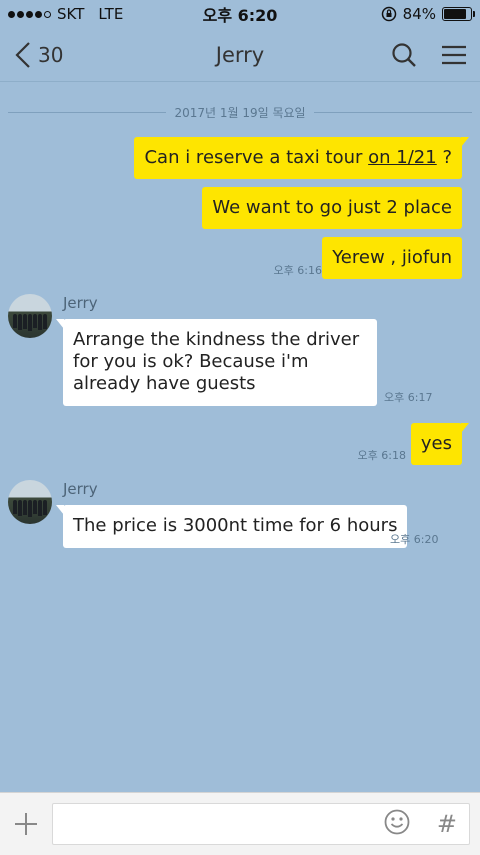 Image resolution: width=480 pixels, height=855 pixels. Describe the element at coordinates (429, 55) in the screenshot. I see `header-actions` at that location.